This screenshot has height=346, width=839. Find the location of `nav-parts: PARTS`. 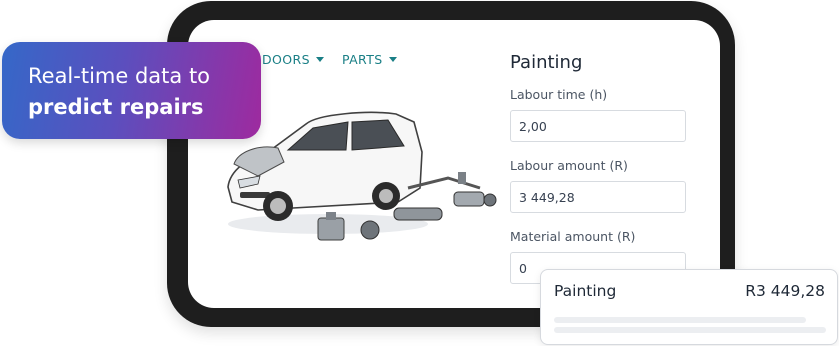

nav-parts: PARTS is located at coordinates (369, 59).